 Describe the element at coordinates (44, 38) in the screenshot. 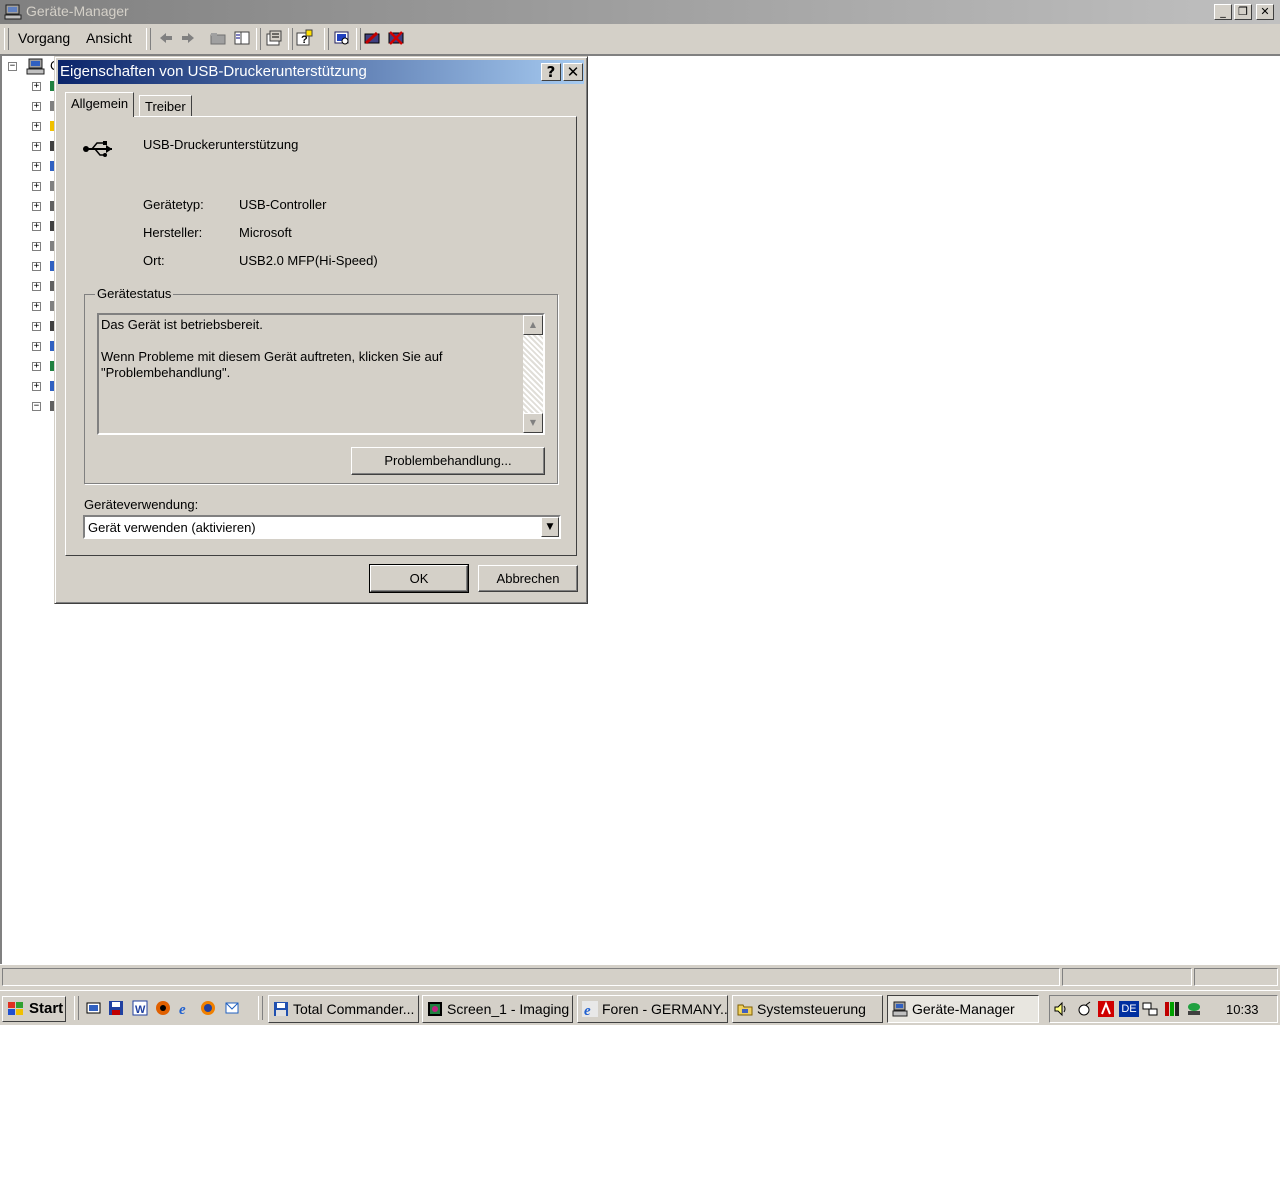

I see `menu-vorgang: Vorgang` at that location.